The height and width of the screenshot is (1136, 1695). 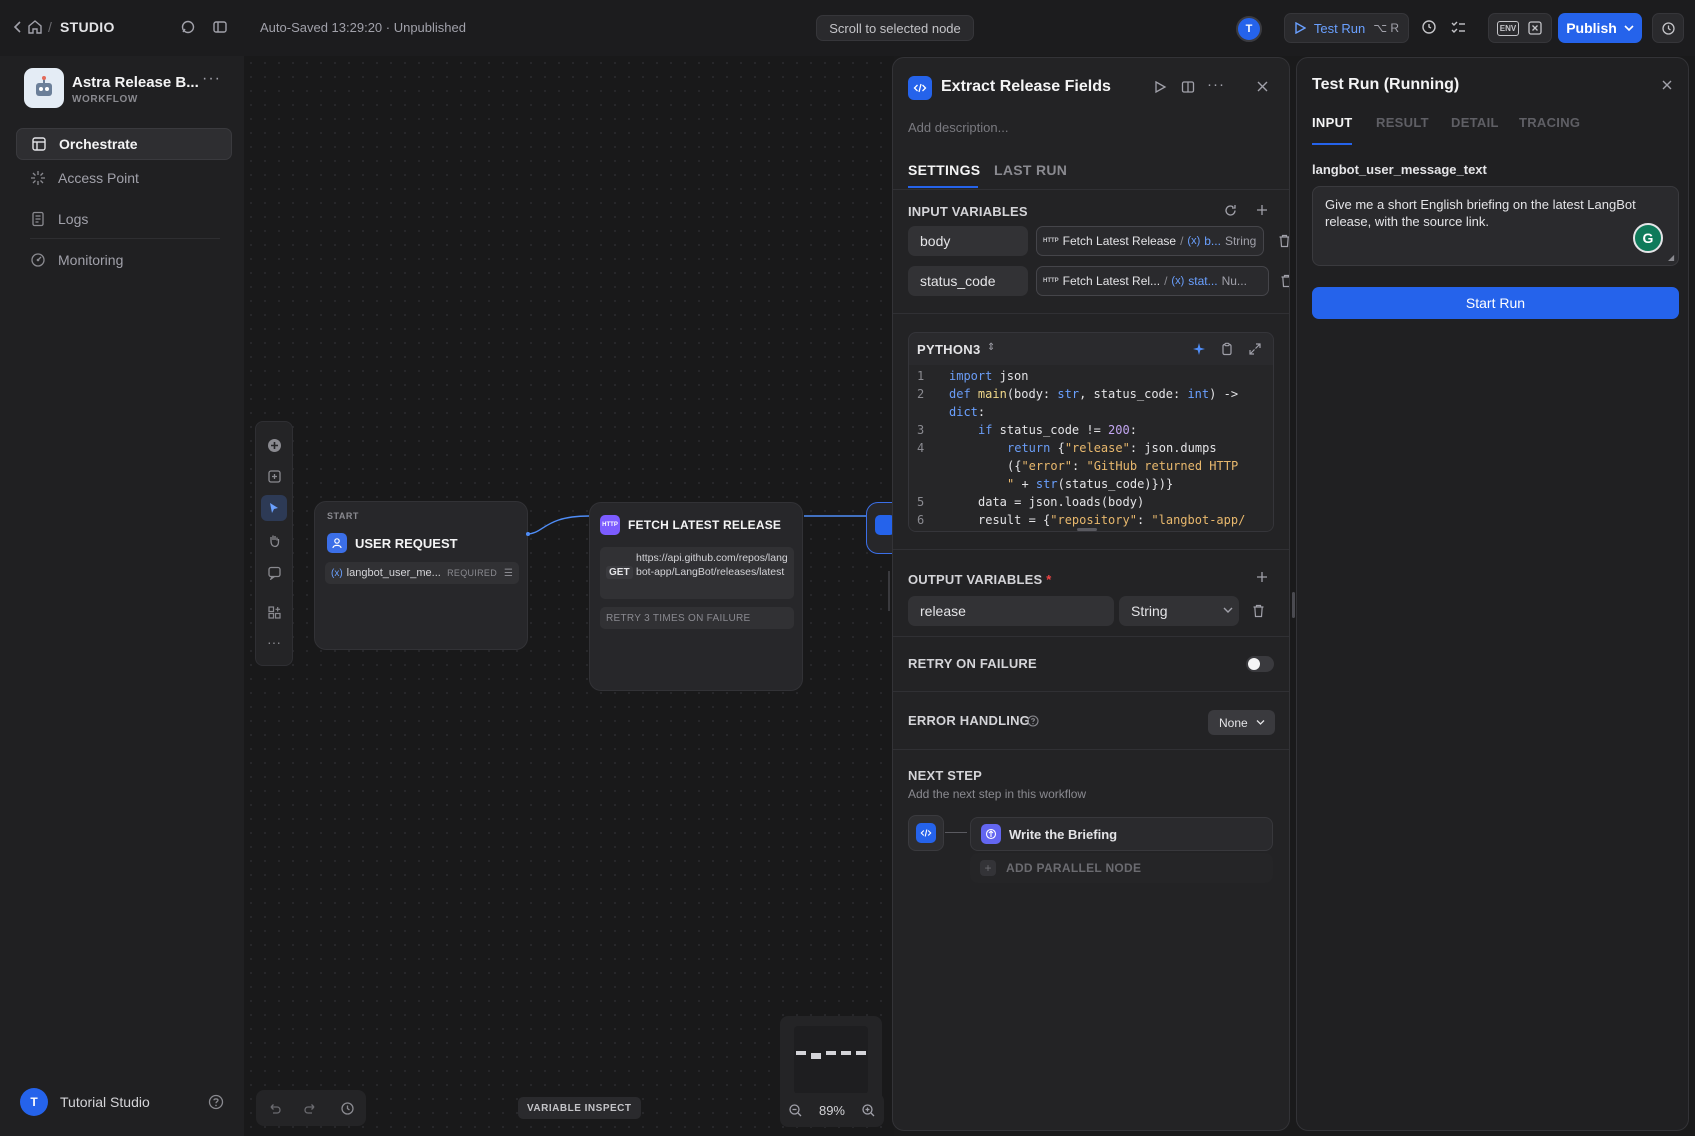 I want to click on scroll-to-selected-button: Scroll to selected node, so click(x=895, y=28).